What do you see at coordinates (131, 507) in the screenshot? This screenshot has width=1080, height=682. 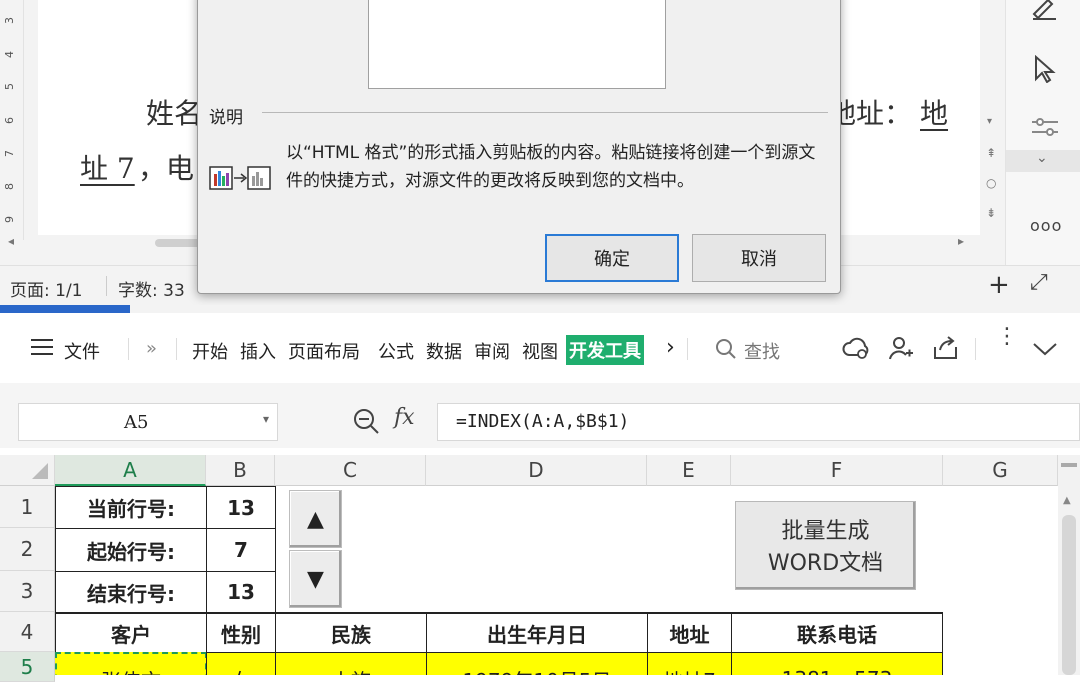 I see `cell-a1: 当前行号:` at bounding box center [131, 507].